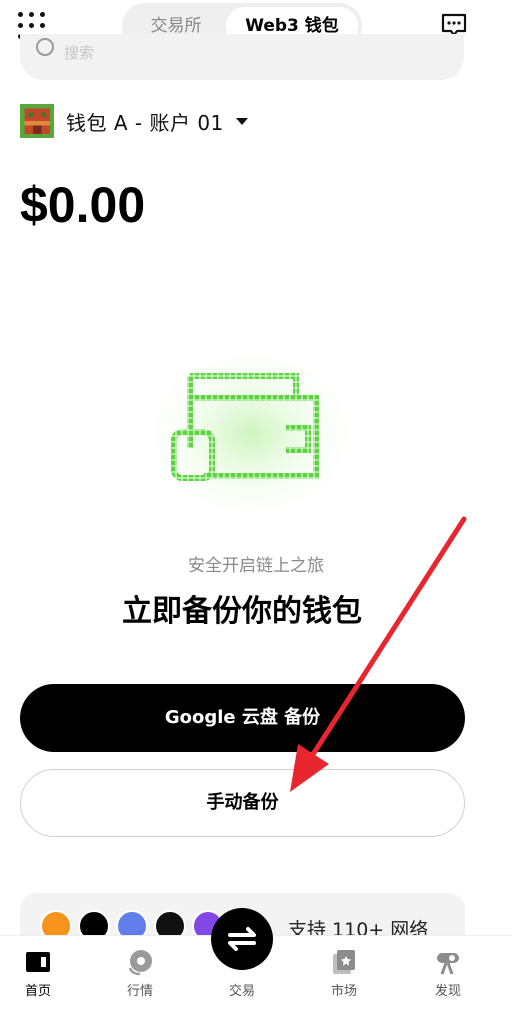  What do you see at coordinates (83, 205) in the screenshot?
I see `total-balance: $0.00` at bounding box center [83, 205].